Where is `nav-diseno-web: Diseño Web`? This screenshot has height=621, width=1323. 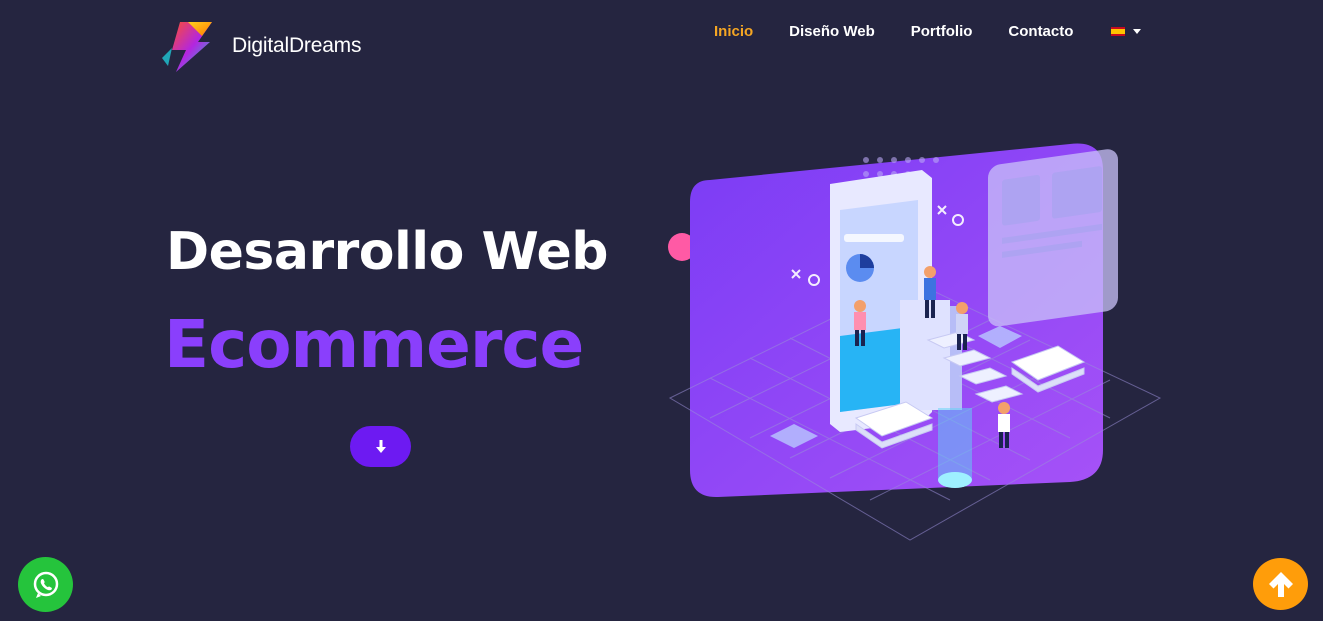 nav-diseno-web: Diseño Web is located at coordinates (832, 31).